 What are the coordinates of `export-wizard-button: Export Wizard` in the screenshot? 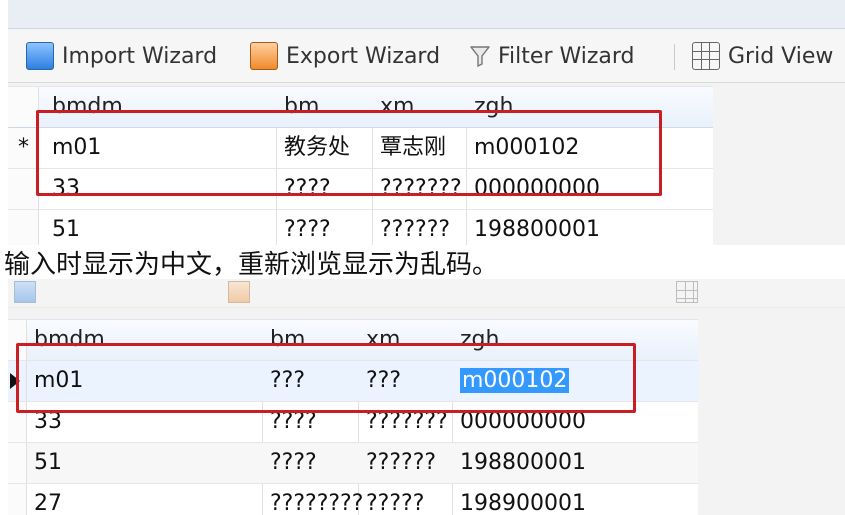 It's located at (345, 56).